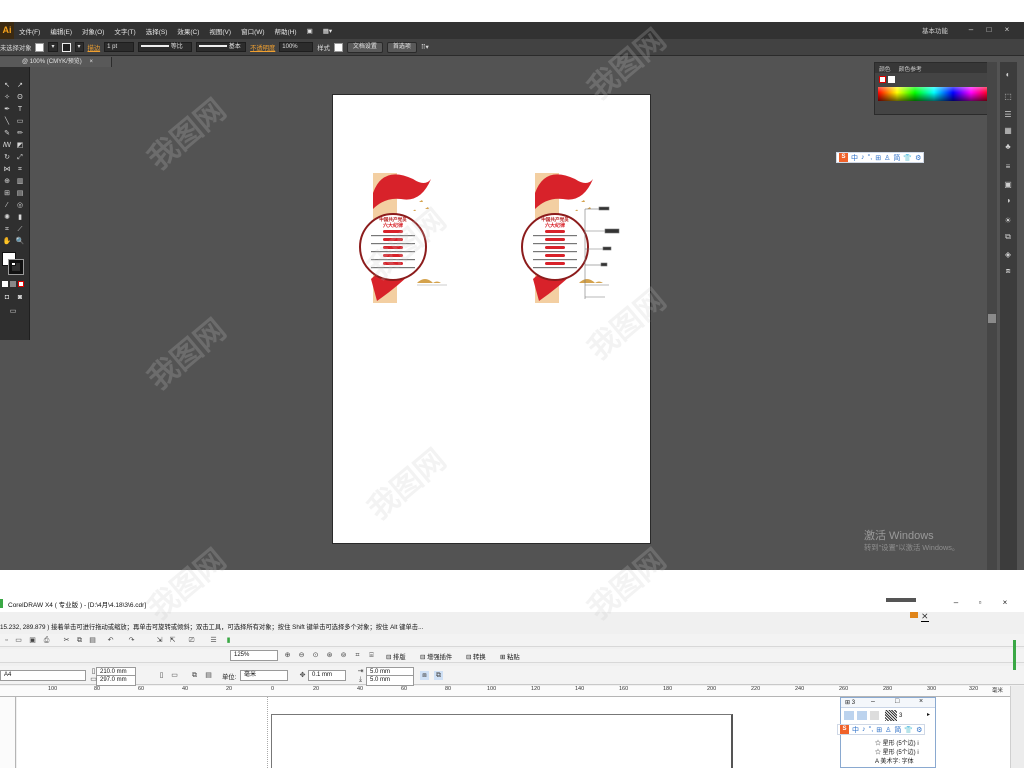  What do you see at coordinates (20, 121) in the screenshot?
I see `rectangle-tool-icon: ▭` at bounding box center [20, 121].